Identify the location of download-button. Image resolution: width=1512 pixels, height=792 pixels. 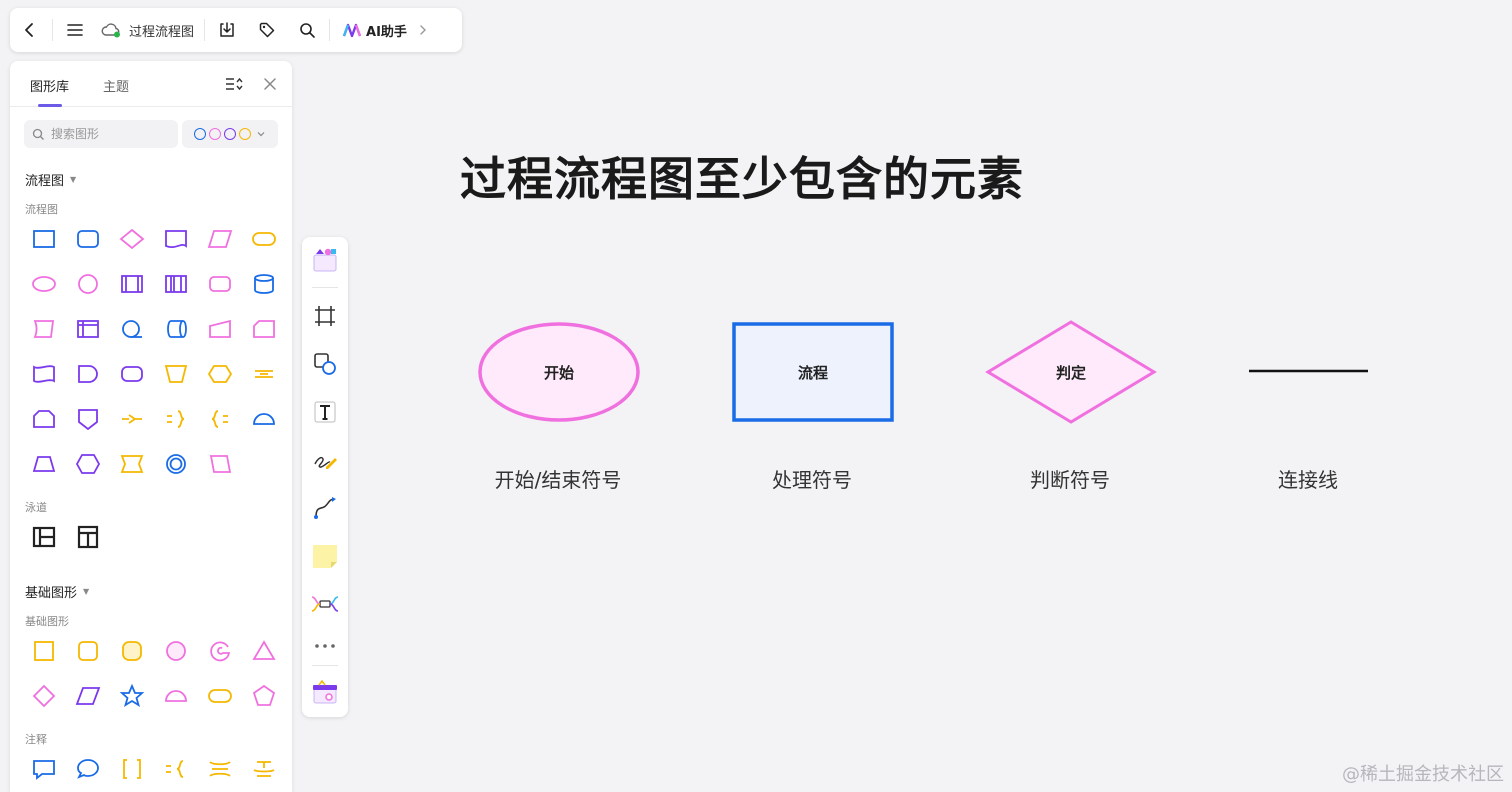
(227, 30).